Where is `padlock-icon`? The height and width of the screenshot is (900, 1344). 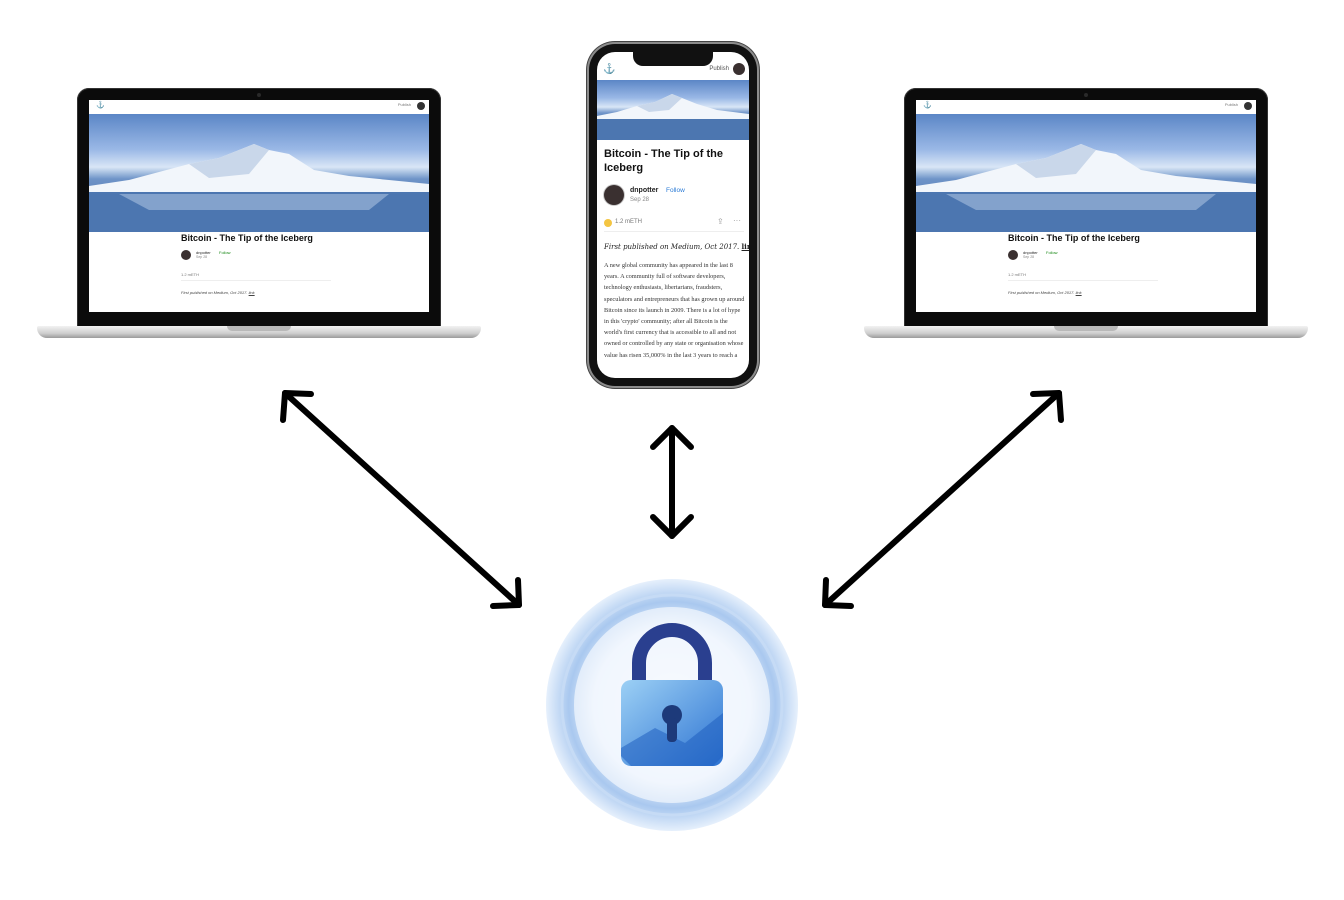 padlock-icon is located at coordinates (672, 705).